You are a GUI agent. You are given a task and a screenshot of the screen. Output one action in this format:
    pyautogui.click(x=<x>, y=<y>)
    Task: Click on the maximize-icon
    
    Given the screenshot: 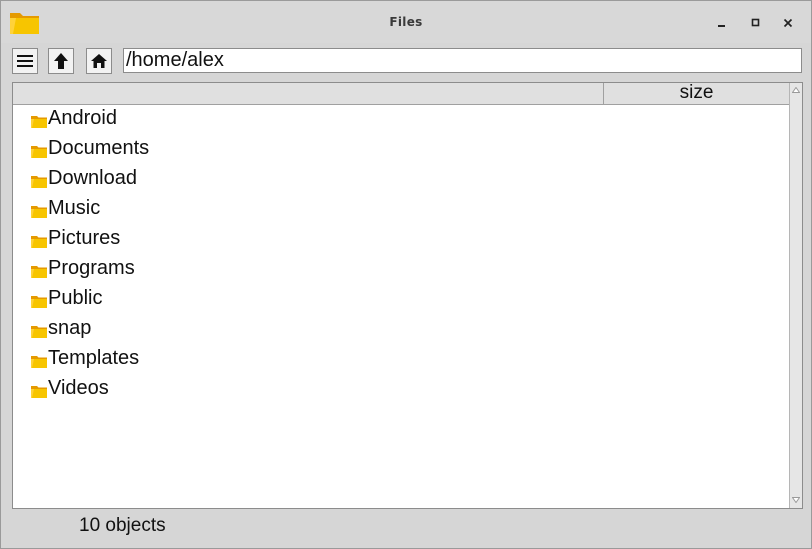 What is the action you would take?
    pyautogui.click(x=755, y=22)
    